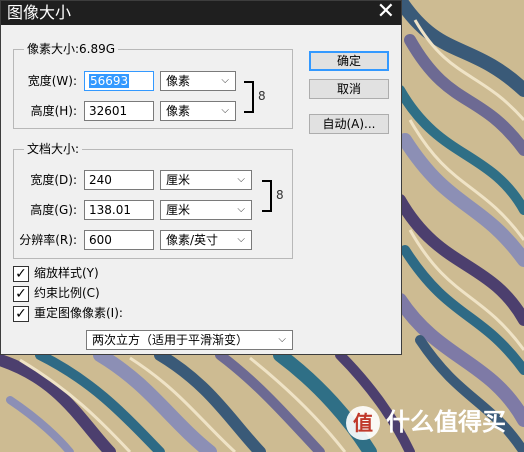 This screenshot has width=524, height=452. Describe the element at coordinates (178, 180) in the screenshot. I see `doc-width-unit: 厘米` at that location.